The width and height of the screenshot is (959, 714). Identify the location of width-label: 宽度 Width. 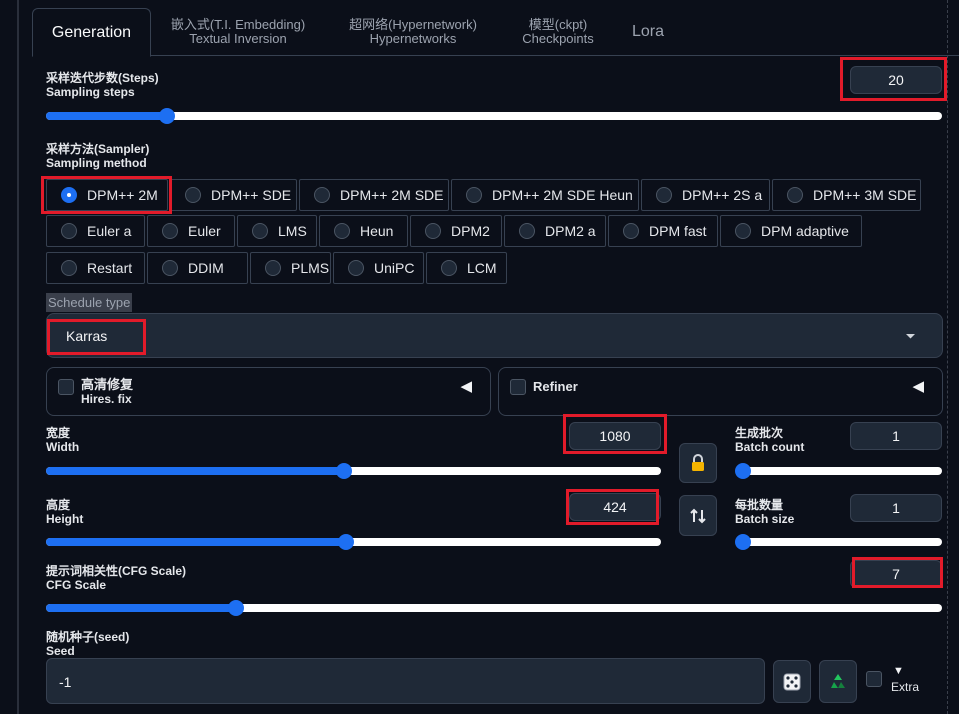
(62, 440).